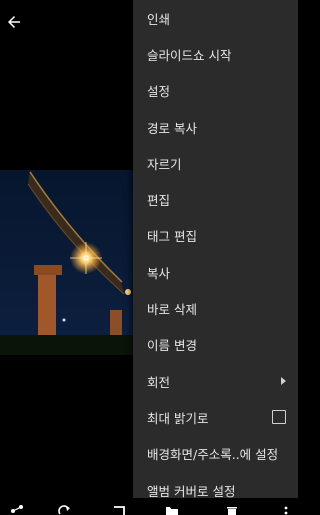 The height and width of the screenshot is (515, 320). I want to click on more-icon, so click(286, 509).